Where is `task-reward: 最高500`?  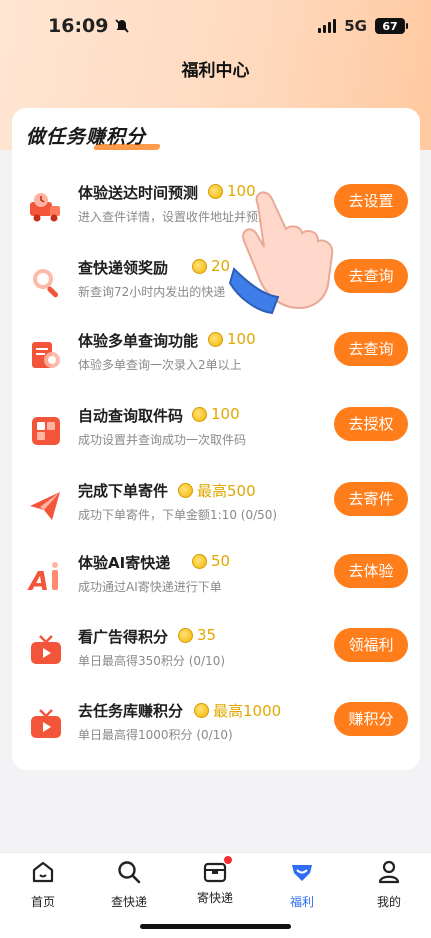 task-reward: 最高500 is located at coordinates (217, 490).